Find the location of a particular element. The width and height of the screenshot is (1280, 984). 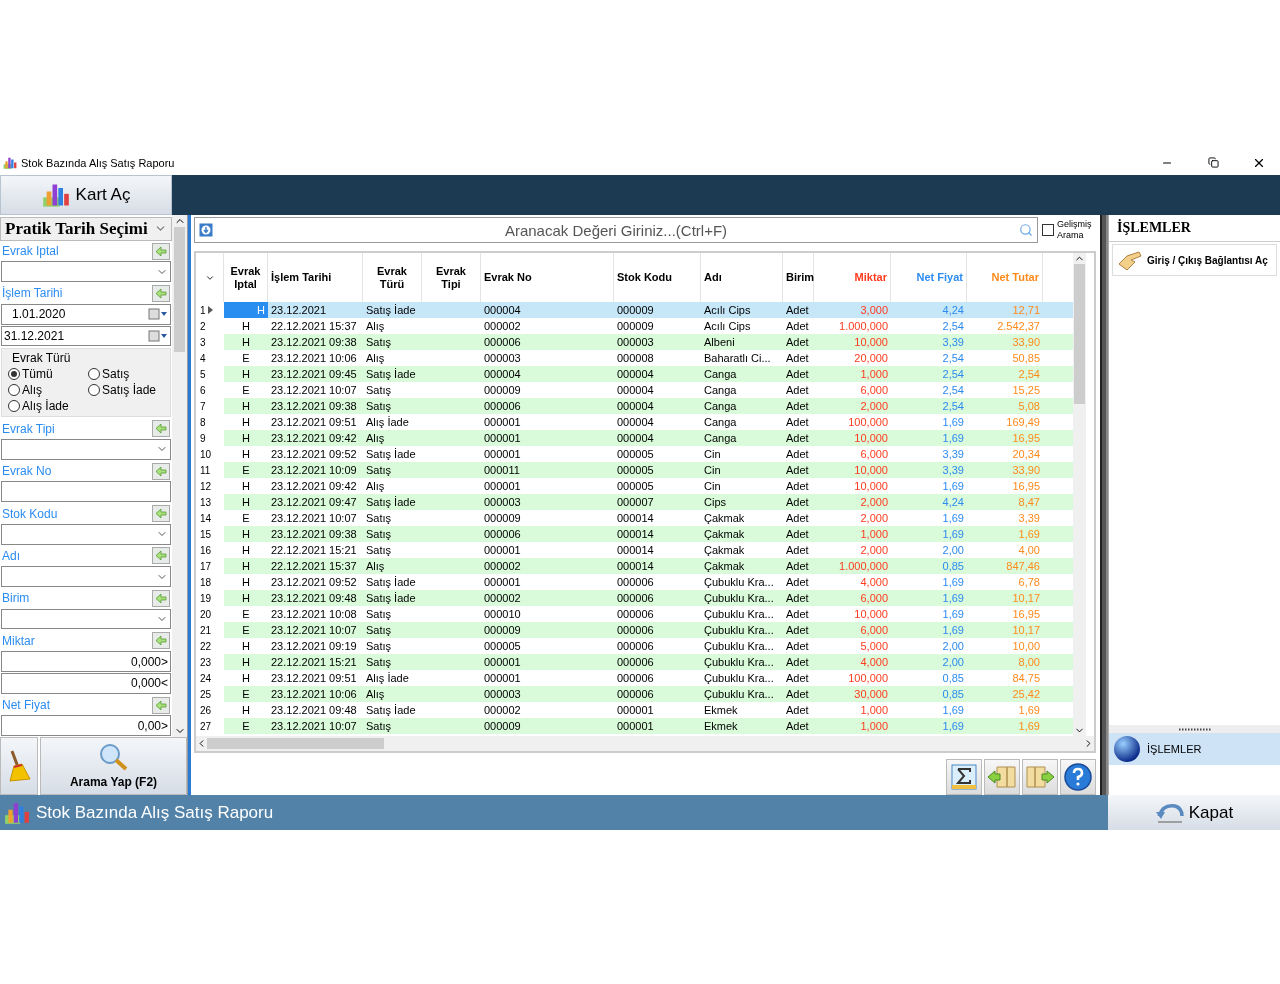

search-box: Aranacak Değeri Giriniz...(Ctrl+F) is located at coordinates (616, 230).